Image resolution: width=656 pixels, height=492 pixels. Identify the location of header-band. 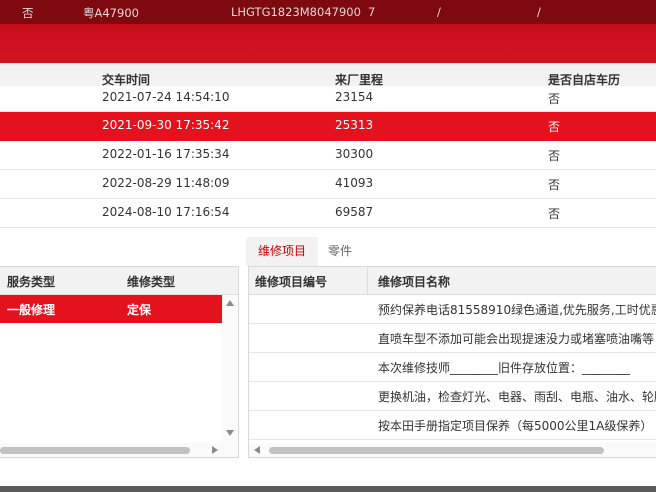
(328, 43).